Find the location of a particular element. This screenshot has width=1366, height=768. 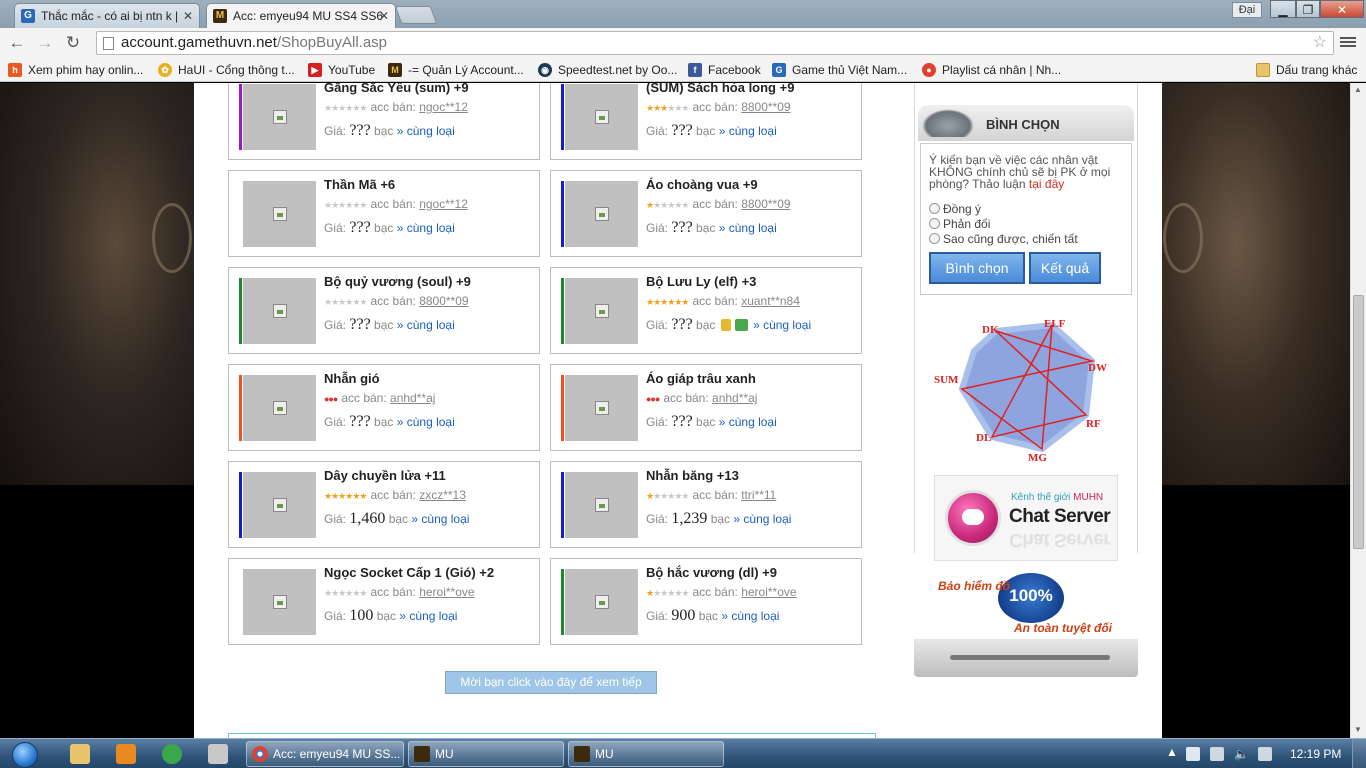

network-app-icon is located at coordinates (218, 754).